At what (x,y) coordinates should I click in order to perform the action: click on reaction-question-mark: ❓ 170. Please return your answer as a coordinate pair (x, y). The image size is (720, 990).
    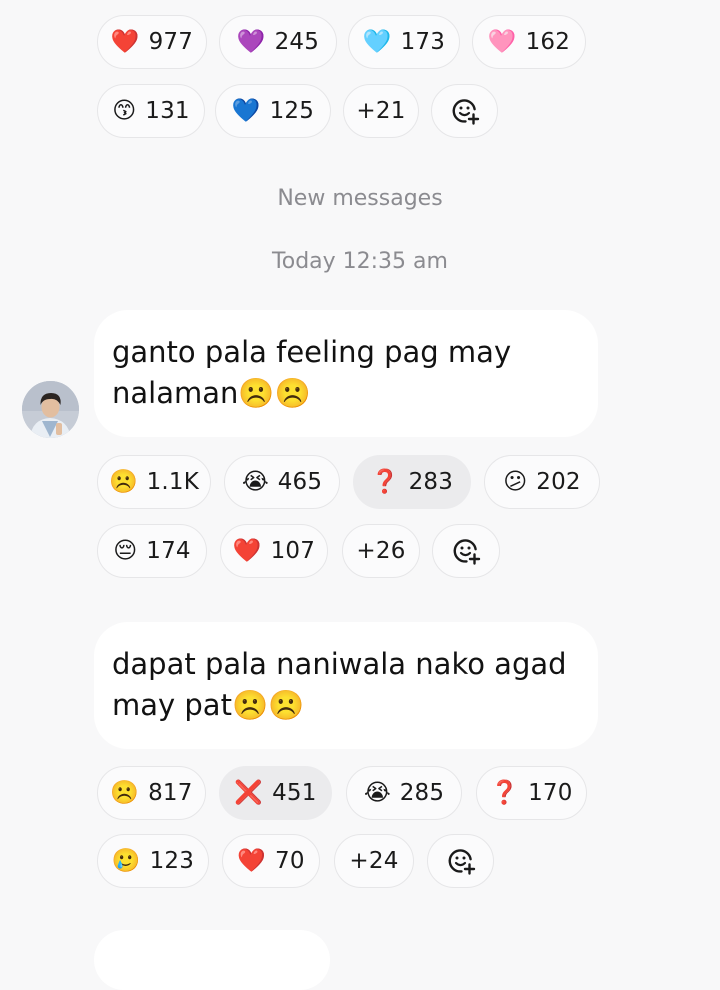
    Looking at the image, I should click on (531, 793).